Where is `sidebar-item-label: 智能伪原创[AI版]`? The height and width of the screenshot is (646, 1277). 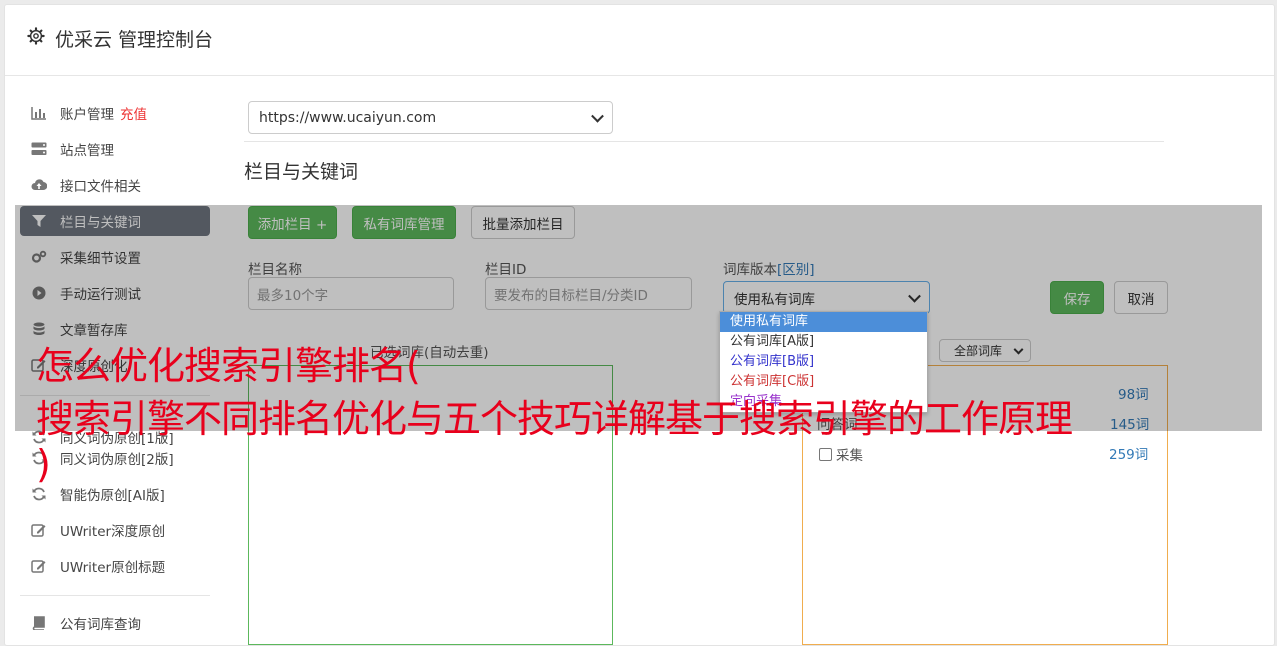 sidebar-item-label: 智能伪原创[AI版] is located at coordinates (112, 496).